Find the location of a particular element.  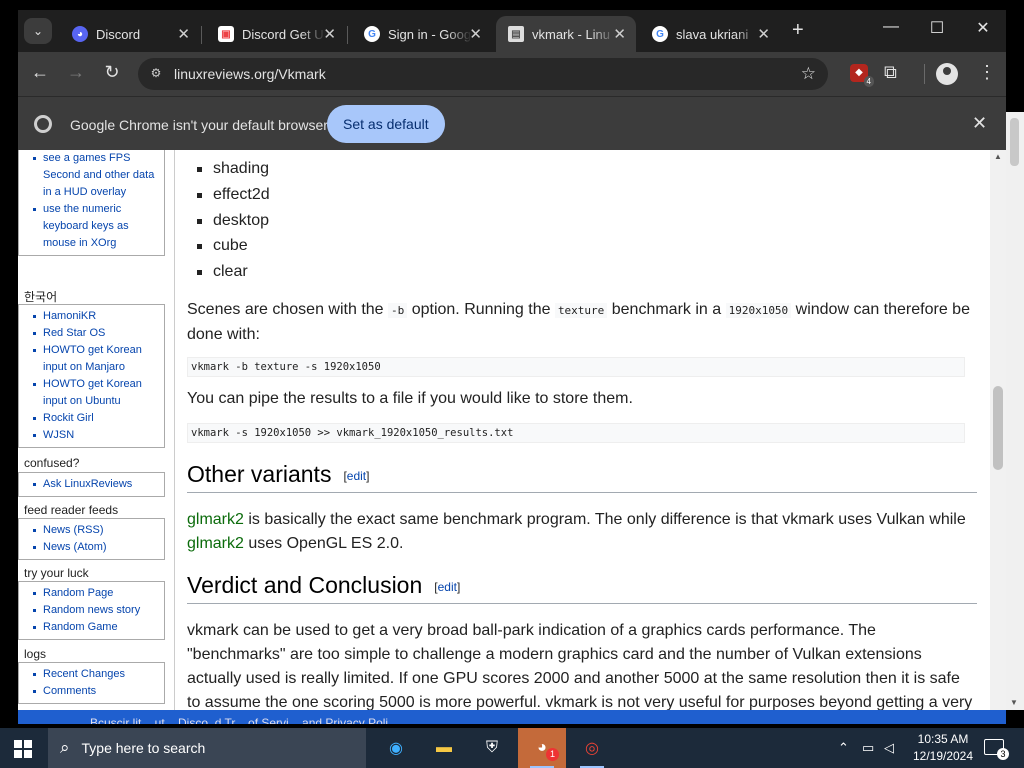

sidebar-link: Ask LinuxReviews is located at coordinates (94, 484).